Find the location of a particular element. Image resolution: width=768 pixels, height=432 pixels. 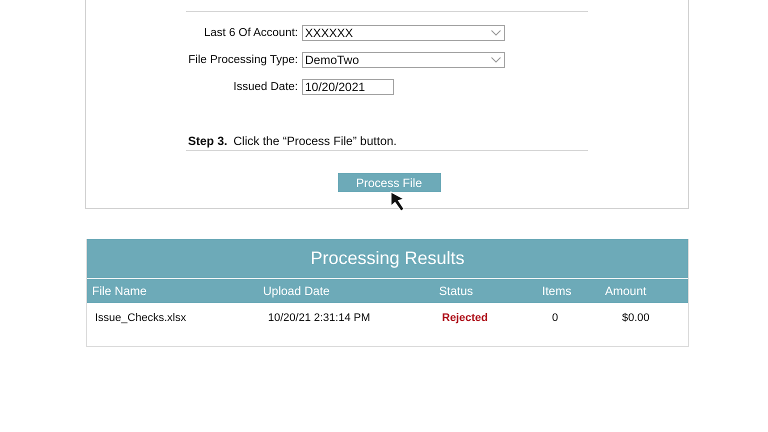

column-header: Amount is located at coordinates (626, 291).